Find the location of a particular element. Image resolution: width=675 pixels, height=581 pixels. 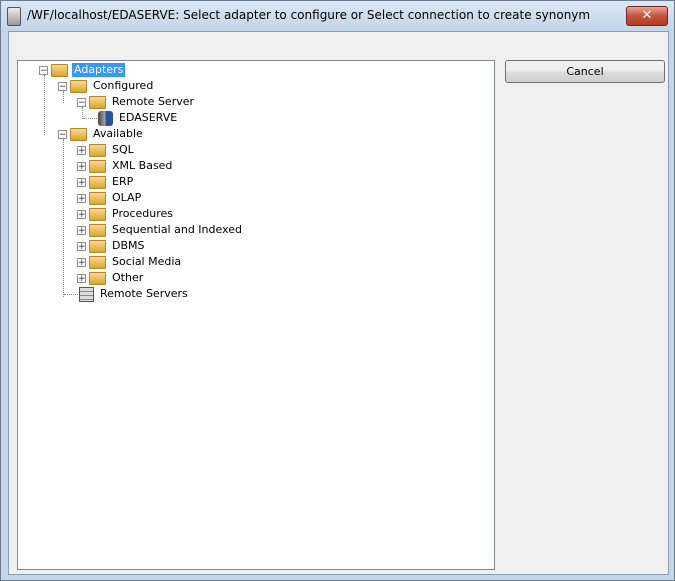

cancel-button: Cancel is located at coordinates (585, 71).